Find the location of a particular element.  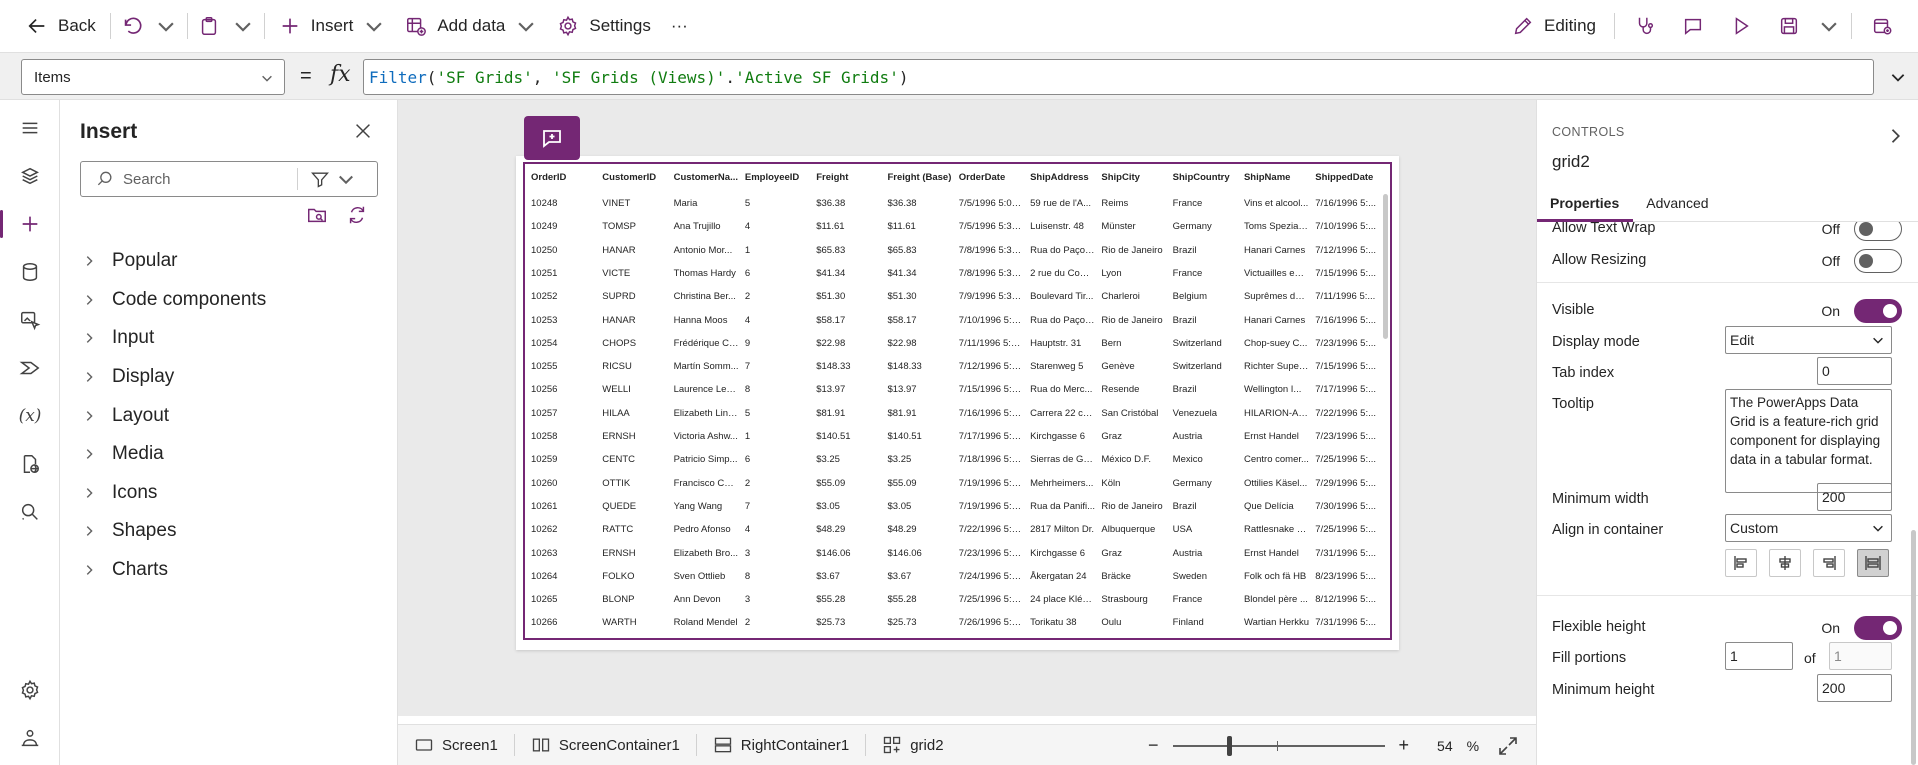

rail-settings is located at coordinates (30, 690).